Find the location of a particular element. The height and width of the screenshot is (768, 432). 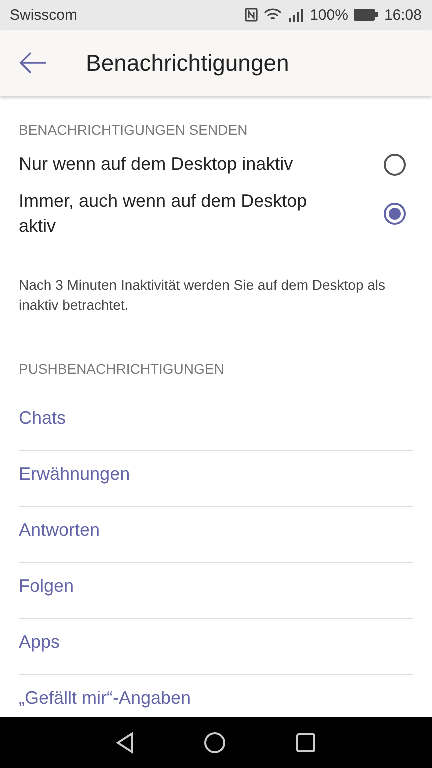

recents-nav-button is located at coordinates (306, 742).